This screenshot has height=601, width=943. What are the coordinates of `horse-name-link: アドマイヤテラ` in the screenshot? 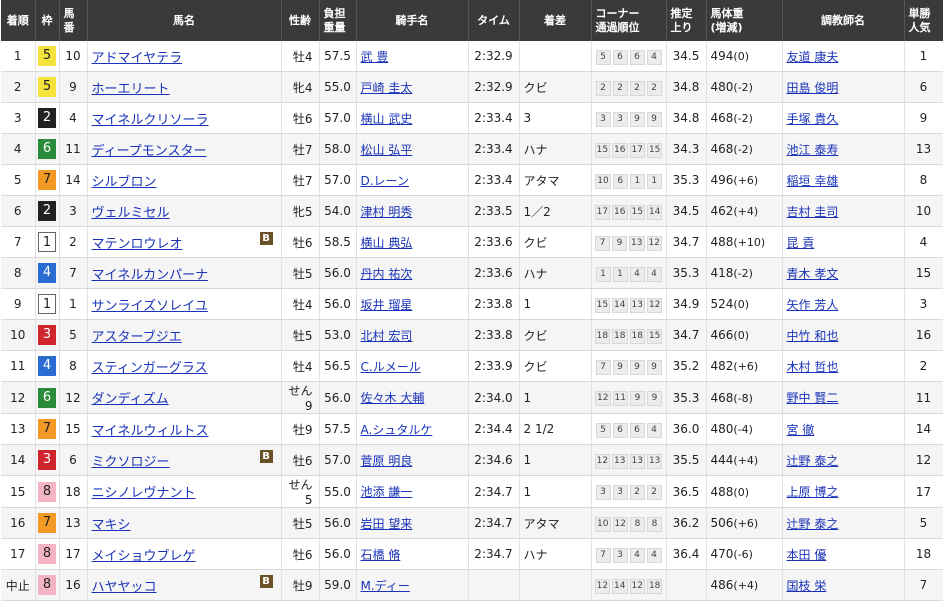 It's located at (137, 58).